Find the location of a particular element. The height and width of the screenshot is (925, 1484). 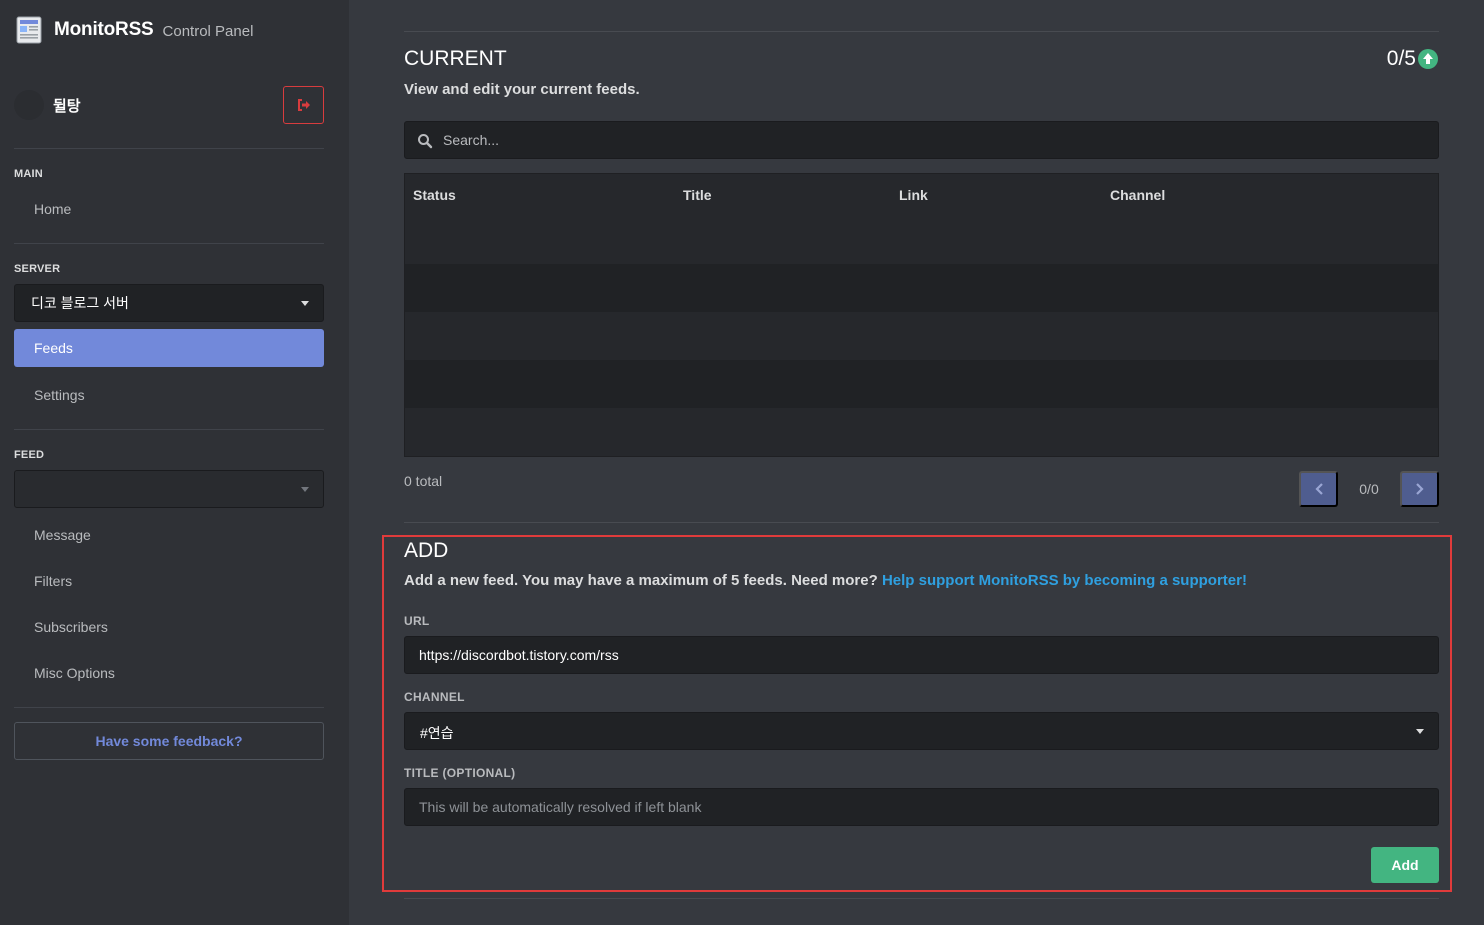

sidebar-item-subscribers: Subscribers is located at coordinates (169, 627).